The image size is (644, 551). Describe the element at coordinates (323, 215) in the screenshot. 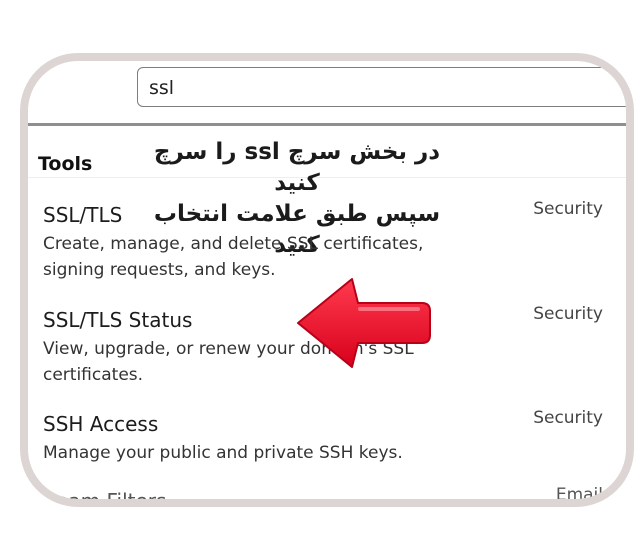

I see `result-title: SSL/TLS` at that location.